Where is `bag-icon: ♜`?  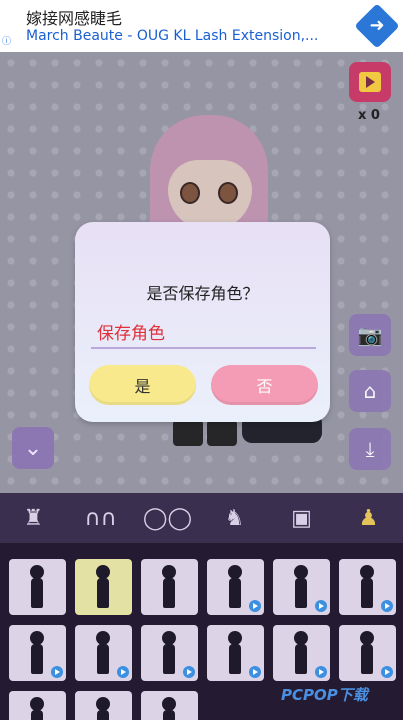 bag-icon: ♜ is located at coordinates (33, 518).